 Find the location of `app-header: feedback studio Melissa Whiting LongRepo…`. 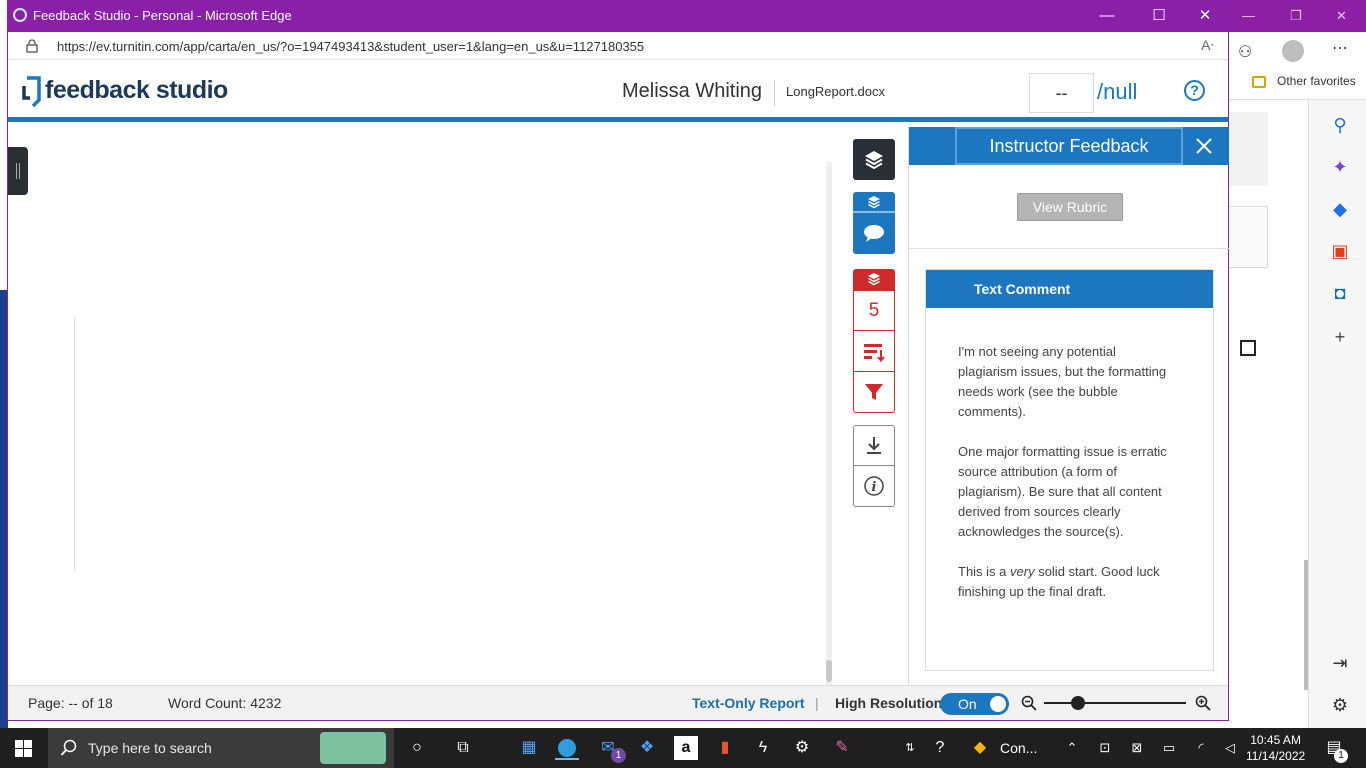

app-header: feedback studio Melissa Whiting LongRepo… is located at coordinates (618, 91).